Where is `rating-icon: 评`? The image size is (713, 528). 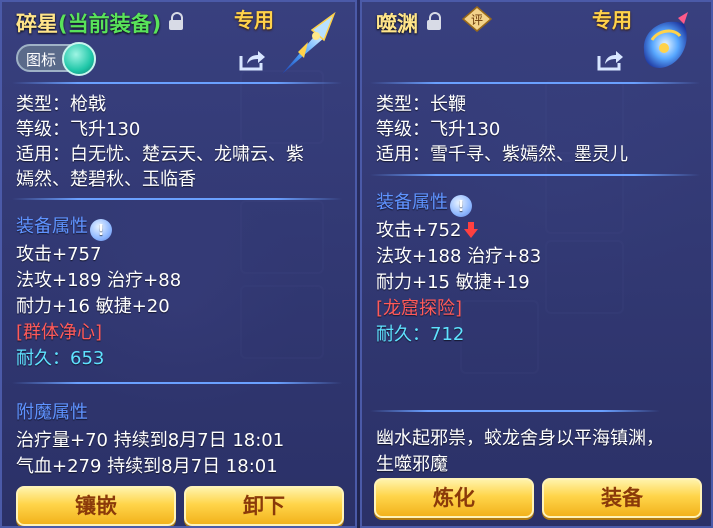 rating-icon: 评 is located at coordinates (477, 19).